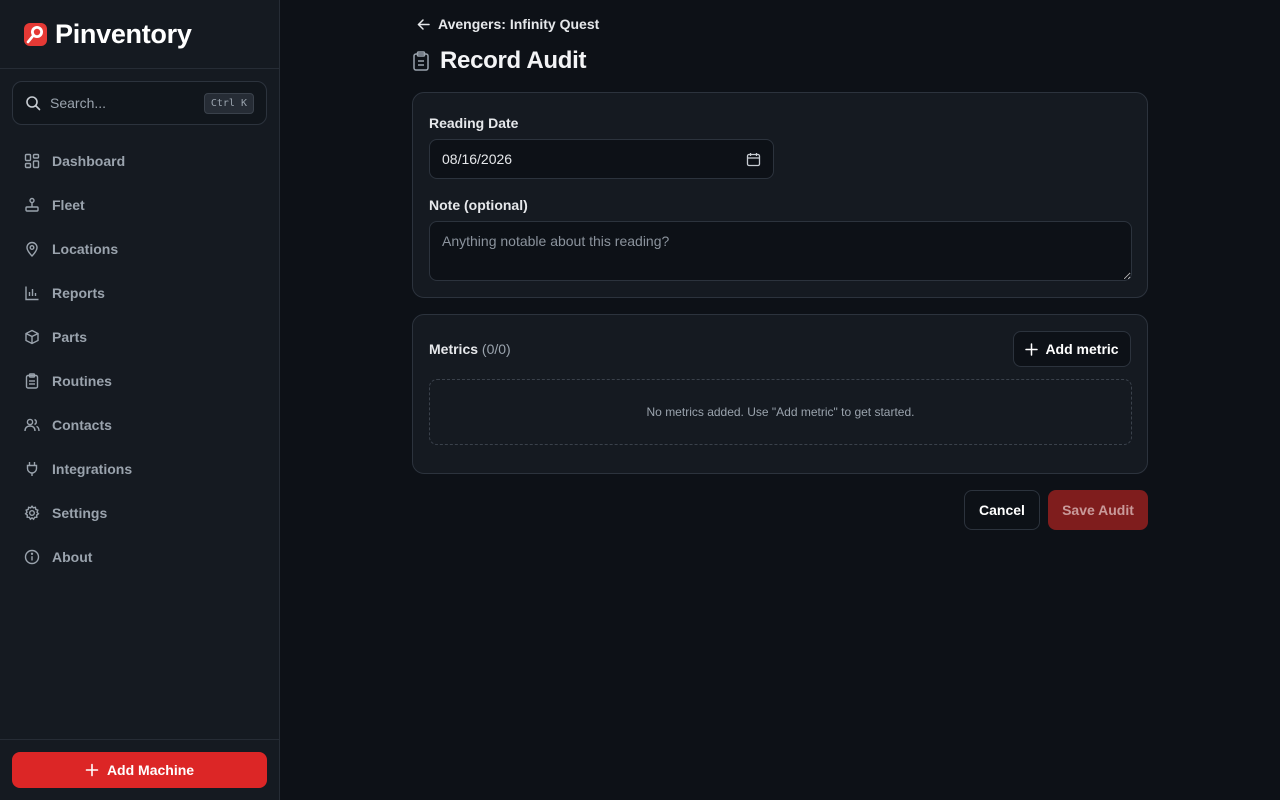 The height and width of the screenshot is (800, 1280). I want to click on add-machine-button: Add Machine, so click(139, 770).